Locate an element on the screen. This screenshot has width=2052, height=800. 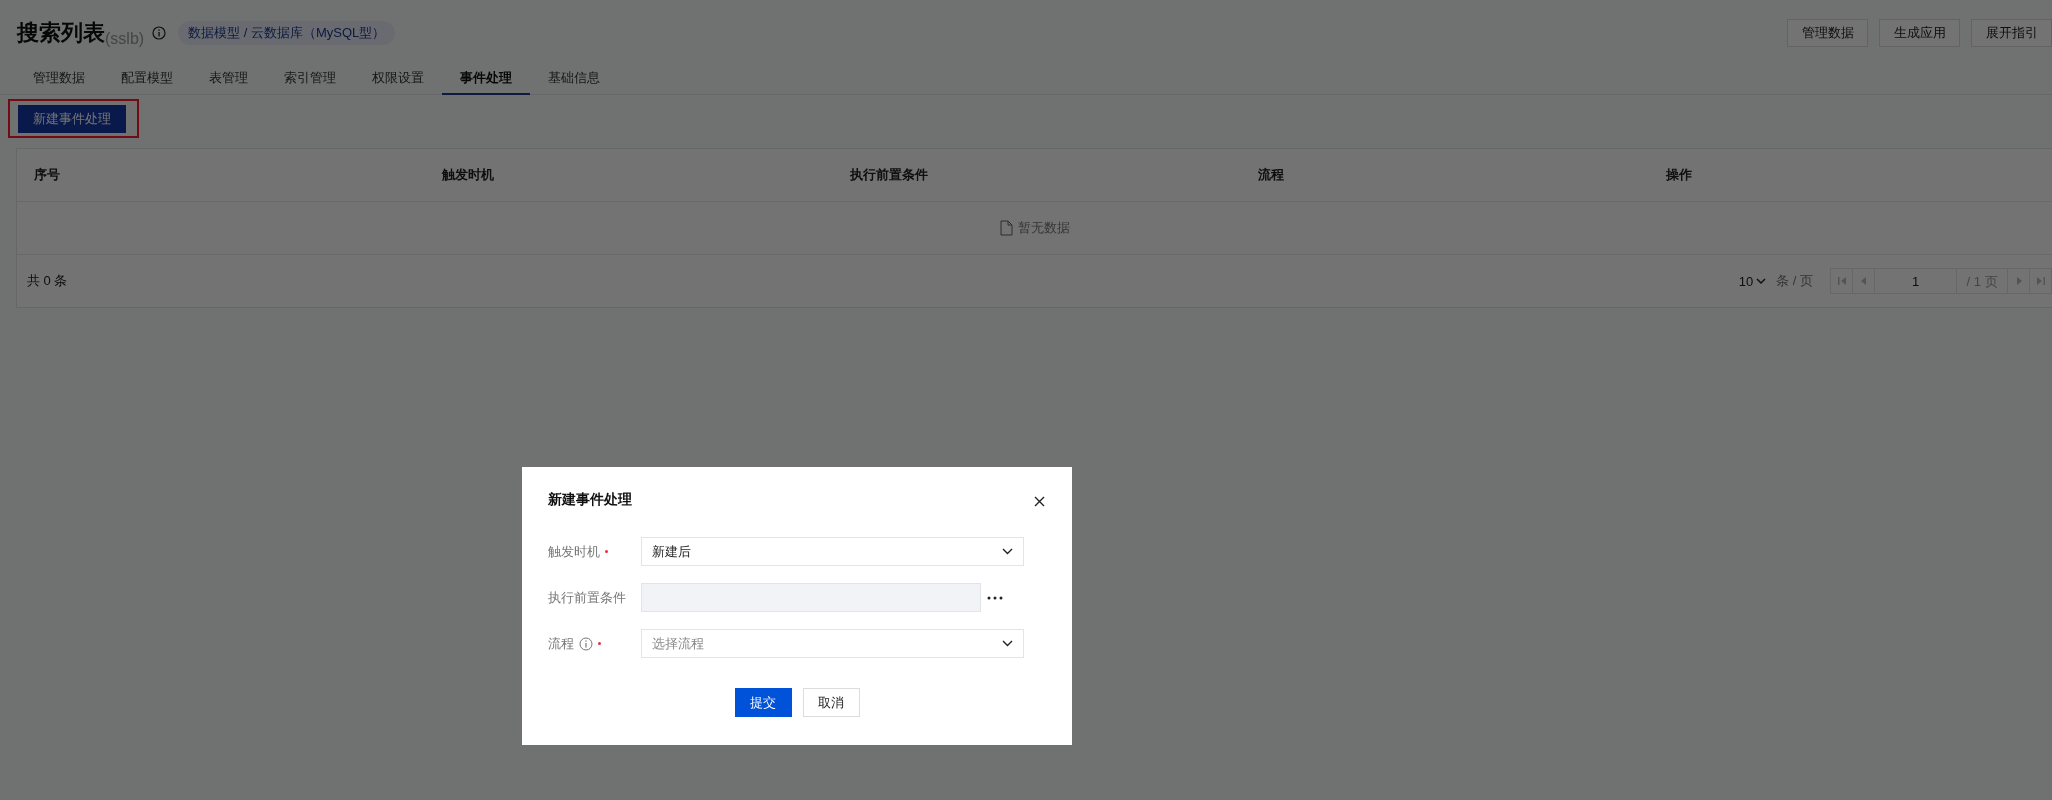
first-page-button is located at coordinates (1841, 281).